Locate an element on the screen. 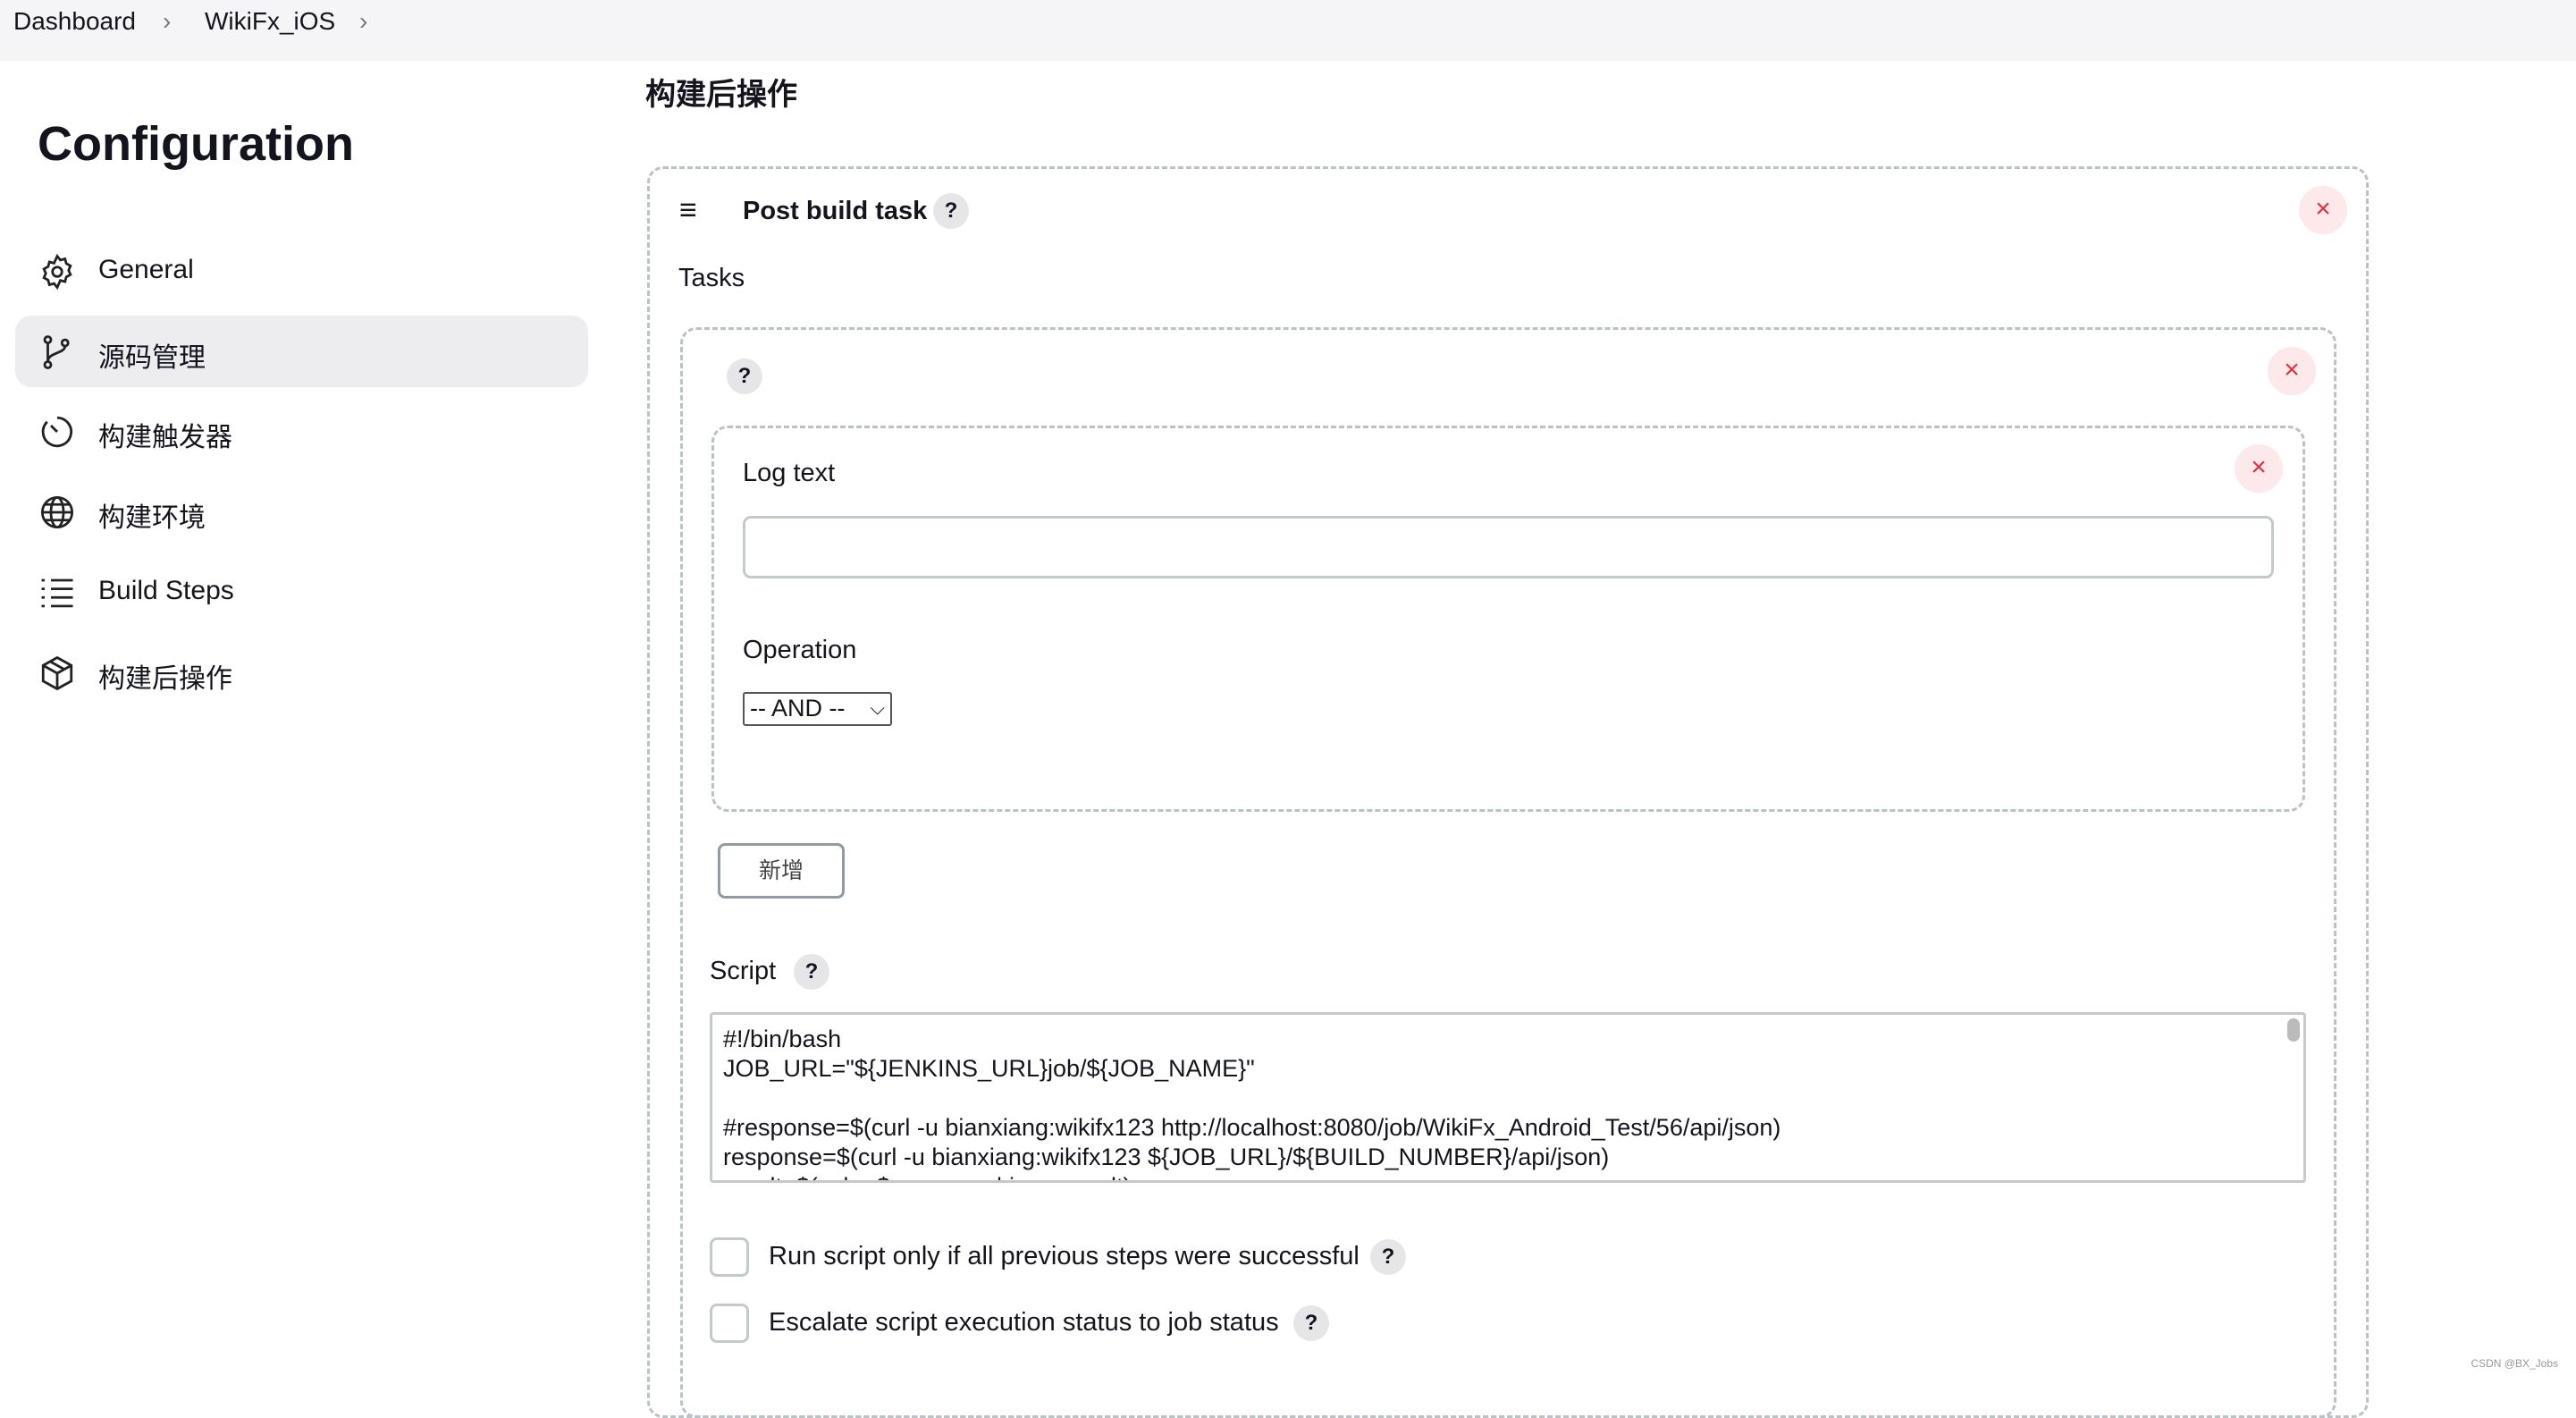 This screenshot has width=2576, height=1418. panel-title: Post build task is located at coordinates (836, 211).